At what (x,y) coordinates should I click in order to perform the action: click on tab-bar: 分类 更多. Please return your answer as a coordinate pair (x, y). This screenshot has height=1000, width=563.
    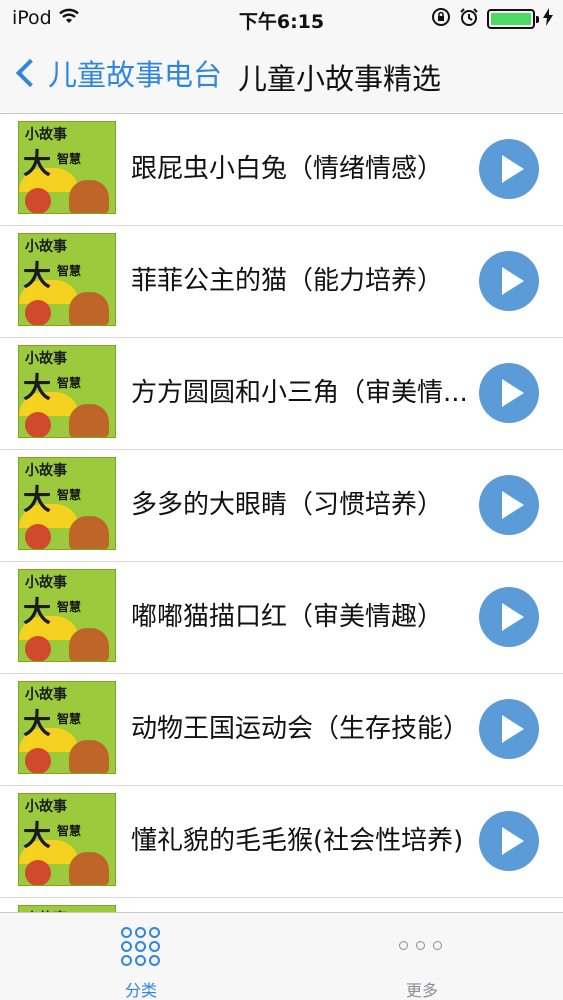
    Looking at the image, I should click on (281, 956).